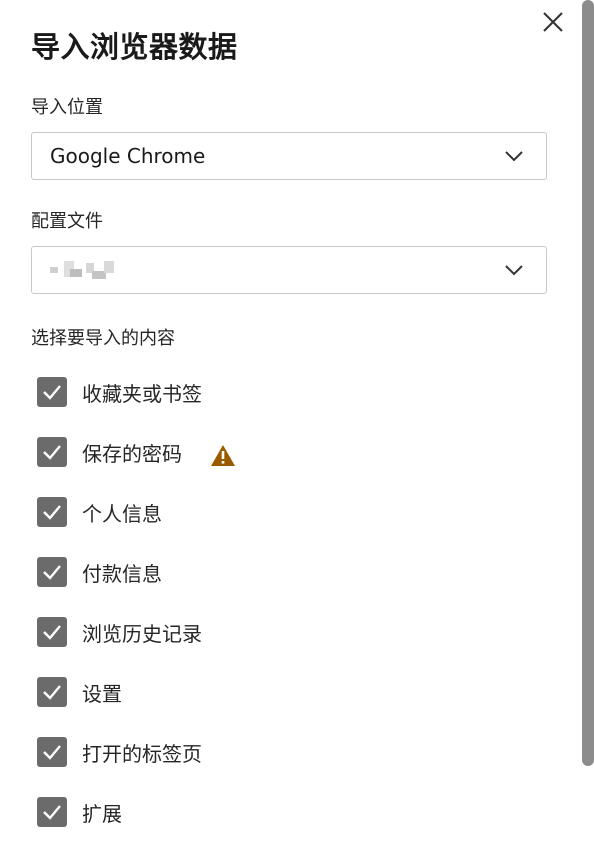 The image size is (594, 851). Describe the element at coordinates (102, 694) in the screenshot. I see `checkbox-label: 设置` at that location.